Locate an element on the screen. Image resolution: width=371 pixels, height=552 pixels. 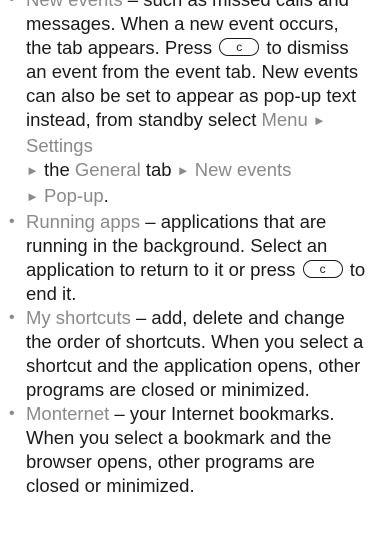
item-text: tab is located at coordinates (158, 169).